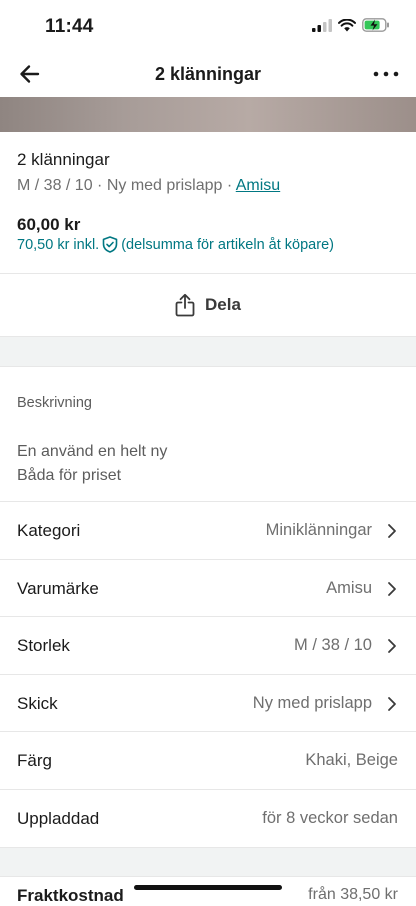 The width and height of the screenshot is (416, 906). Describe the element at coordinates (353, 894) in the screenshot. I see `shipping-value: från 38,50 kr` at that location.